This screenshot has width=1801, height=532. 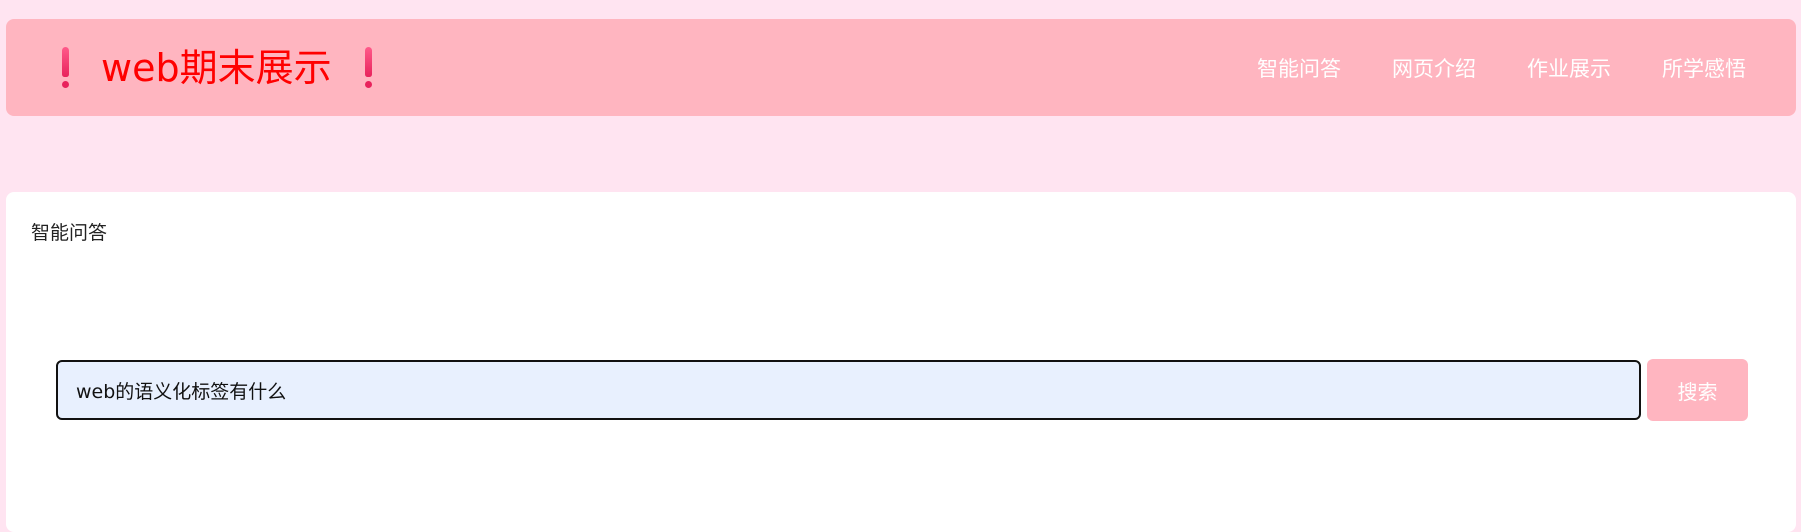 What do you see at coordinates (1299, 68) in the screenshot?
I see `nav-item-smart-qa: 智能问答` at bounding box center [1299, 68].